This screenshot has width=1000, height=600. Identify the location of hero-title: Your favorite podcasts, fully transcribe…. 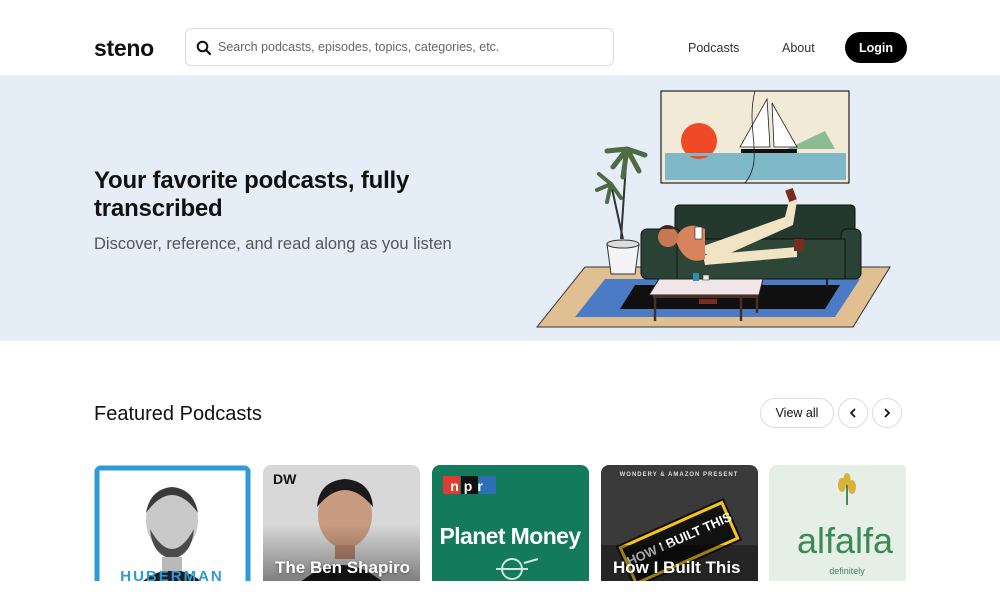
(252, 194).